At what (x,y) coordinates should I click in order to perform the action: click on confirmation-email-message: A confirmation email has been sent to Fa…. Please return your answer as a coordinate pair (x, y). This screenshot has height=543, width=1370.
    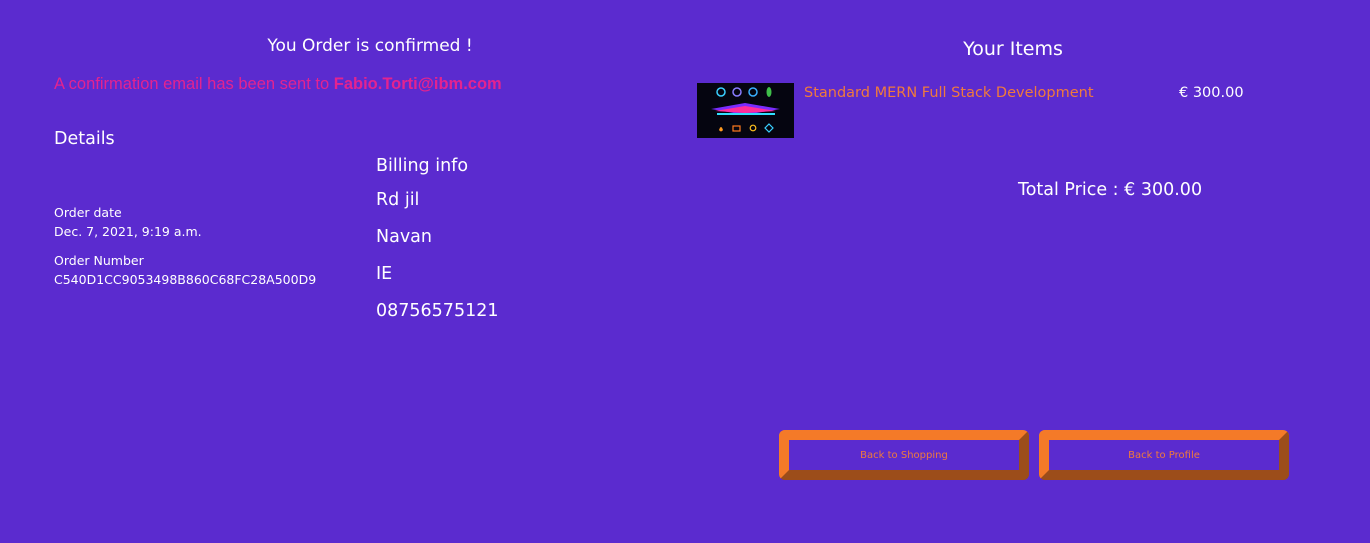
    Looking at the image, I should click on (278, 84).